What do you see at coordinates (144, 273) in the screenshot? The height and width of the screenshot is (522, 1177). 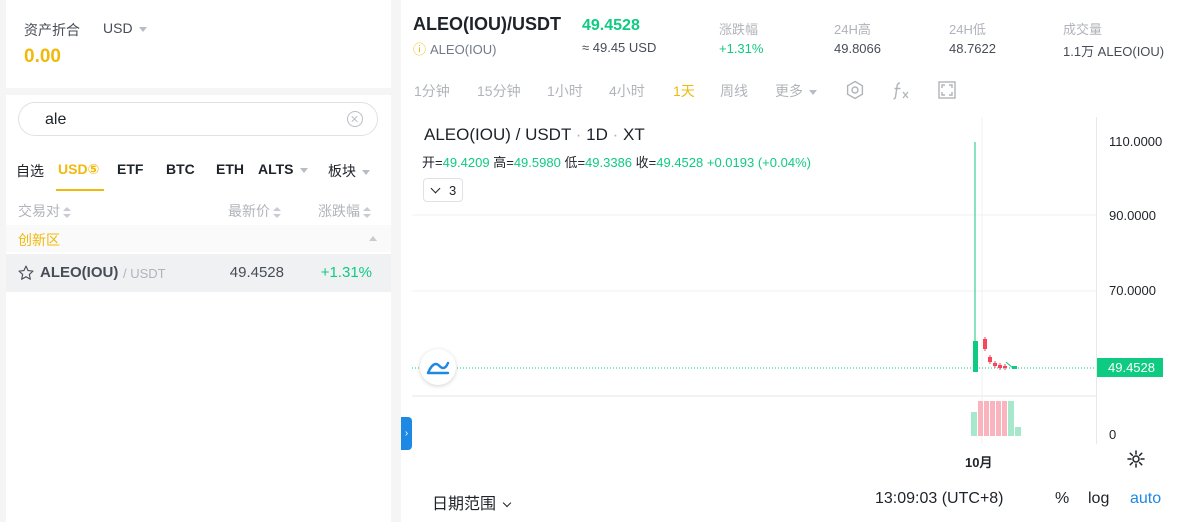 I see `pair-quote: / USDT` at bounding box center [144, 273].